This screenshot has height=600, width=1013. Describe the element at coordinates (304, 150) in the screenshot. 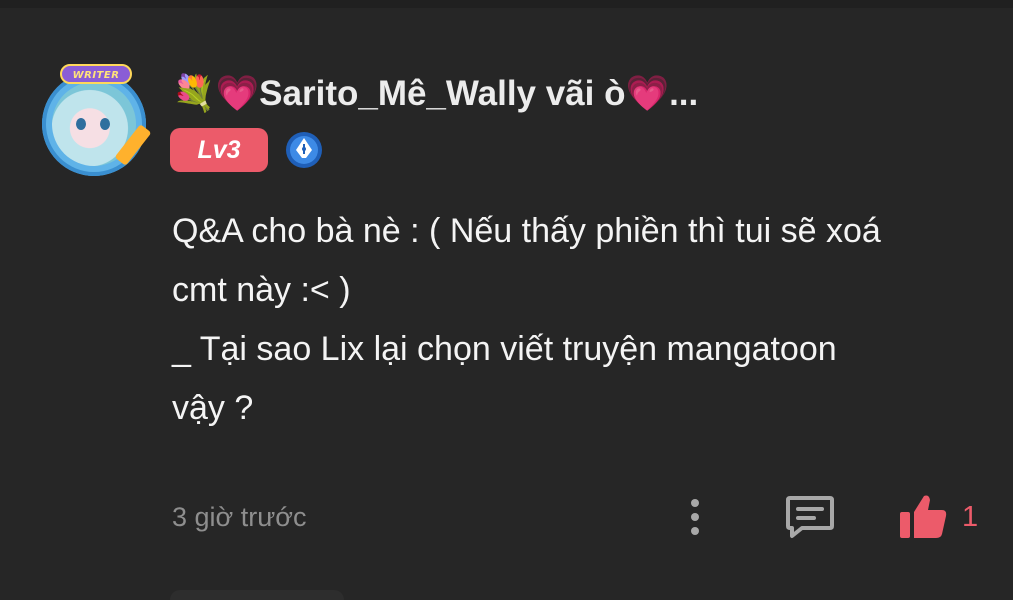

I see `pen-nib-icon` at that location.